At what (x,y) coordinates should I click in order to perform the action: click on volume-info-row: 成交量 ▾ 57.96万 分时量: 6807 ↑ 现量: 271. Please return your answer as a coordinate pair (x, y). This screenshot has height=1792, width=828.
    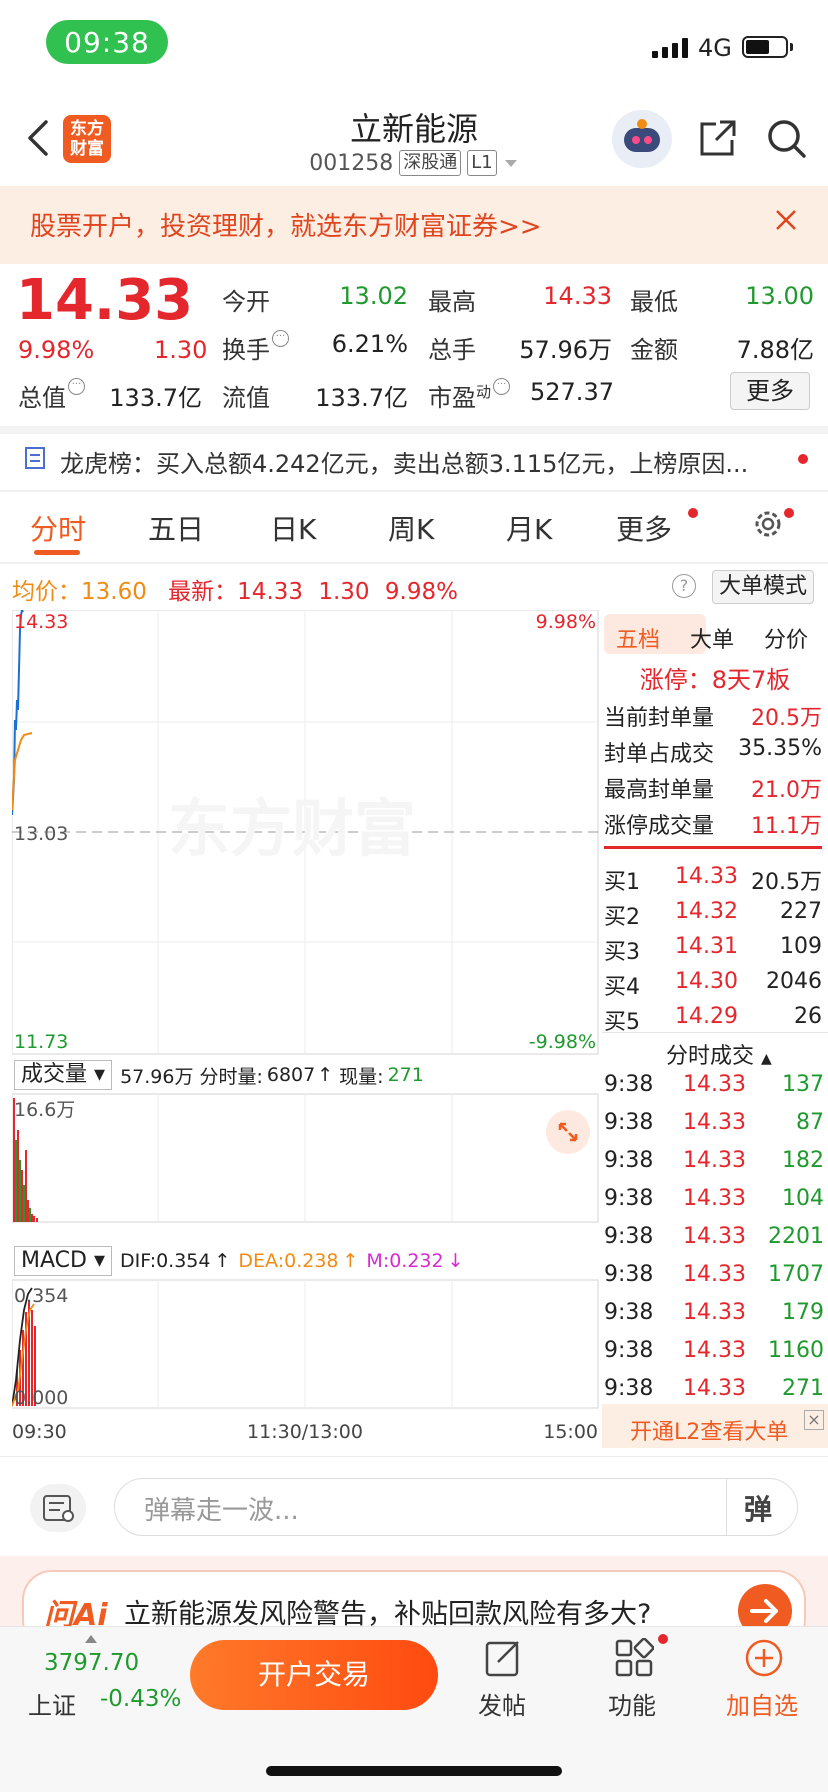
    Looking at the image, I should click on (219, 1075).